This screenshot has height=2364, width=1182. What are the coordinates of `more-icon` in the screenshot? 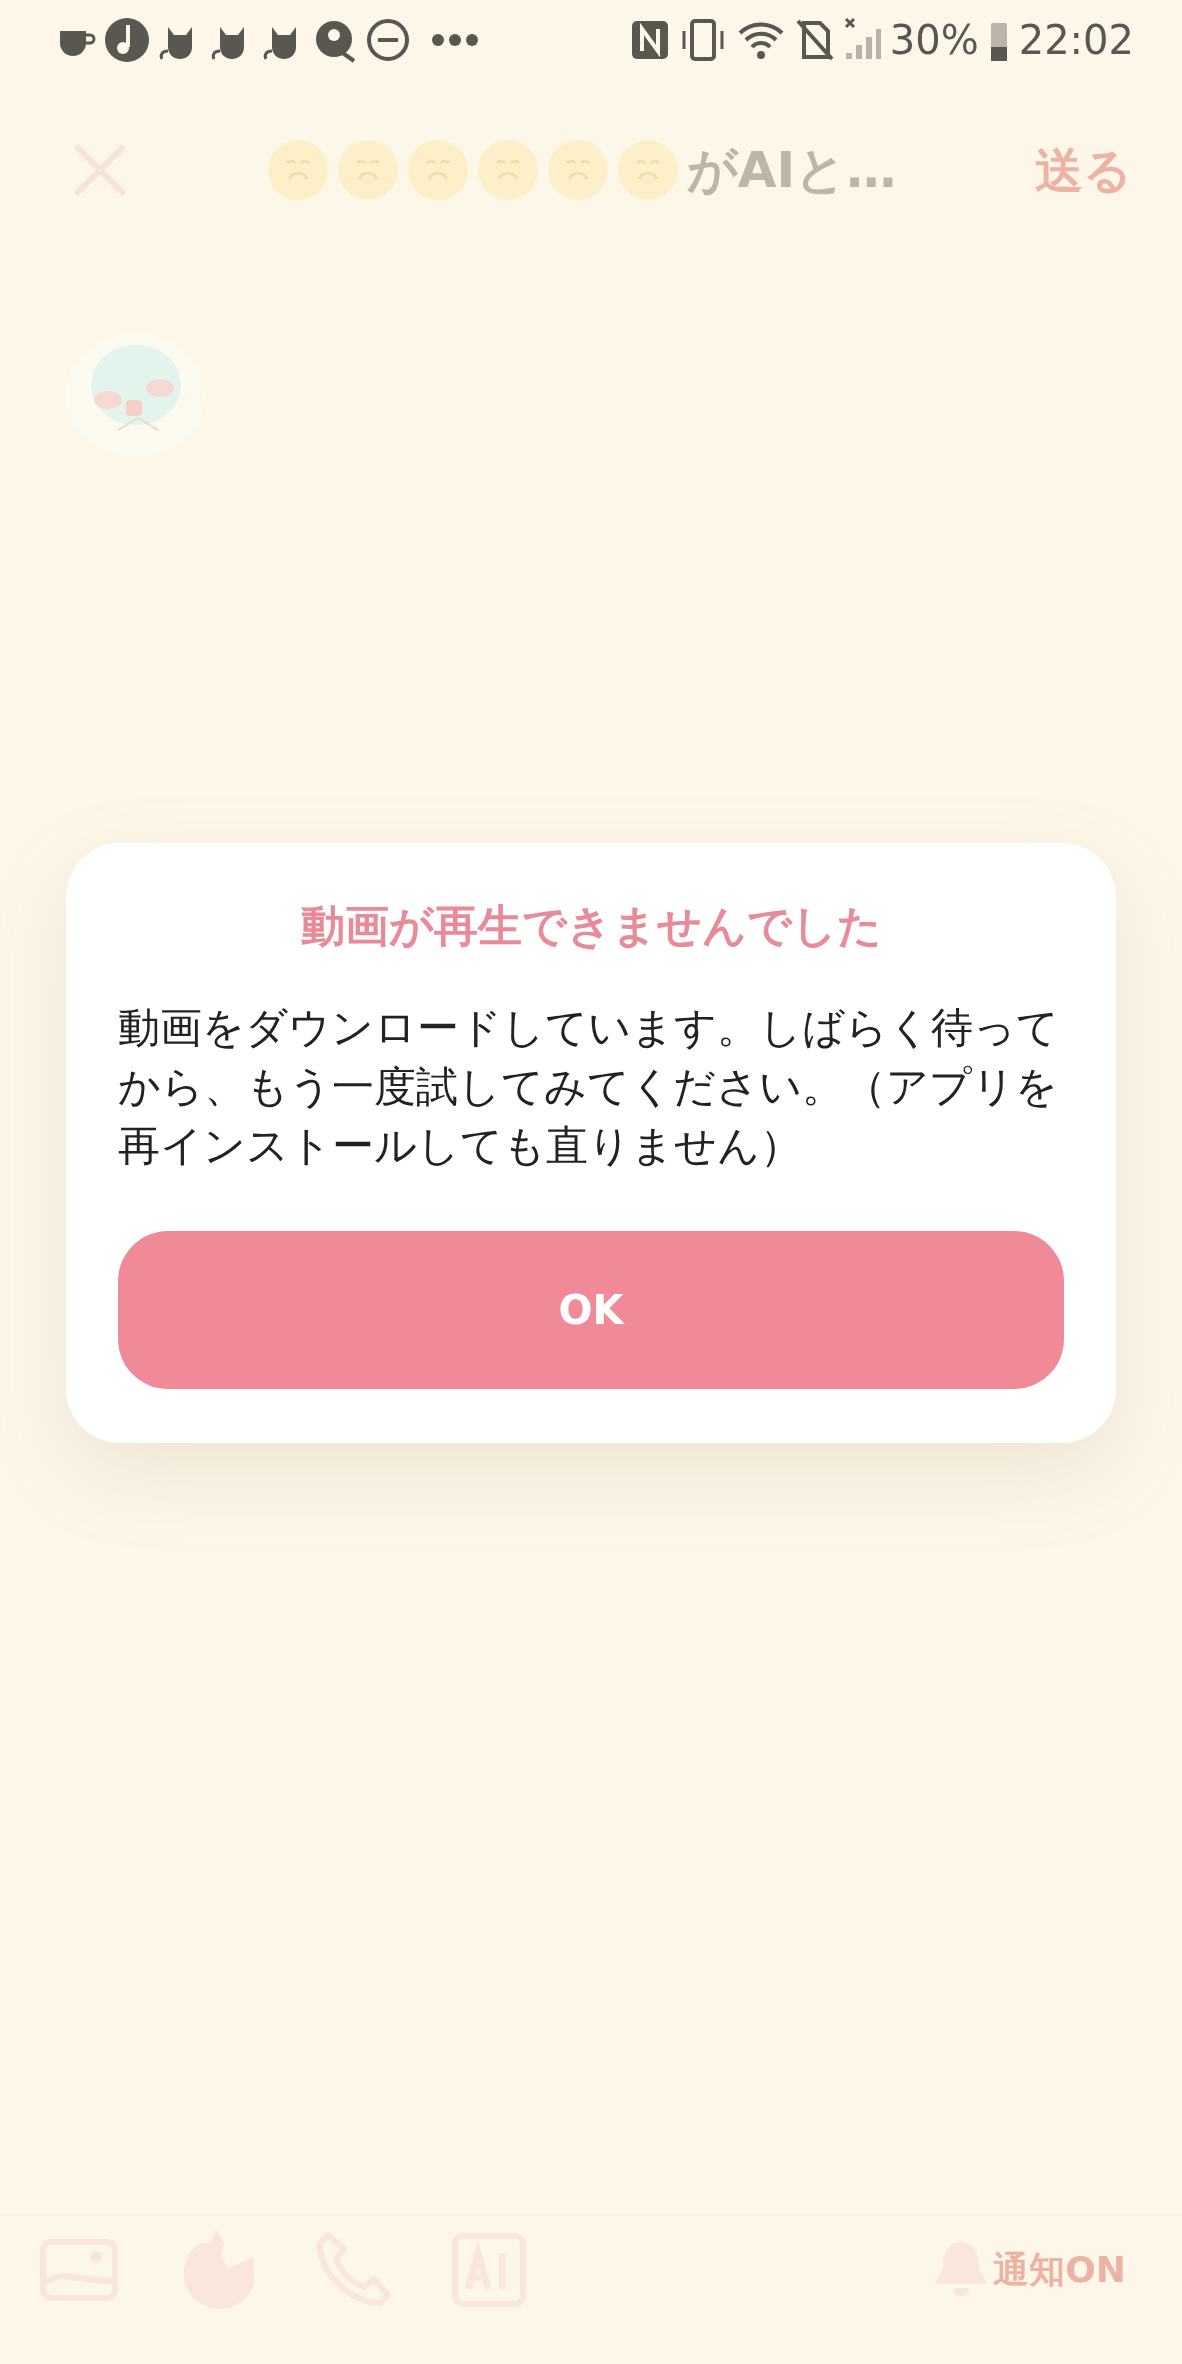 It's located at (455, 40).